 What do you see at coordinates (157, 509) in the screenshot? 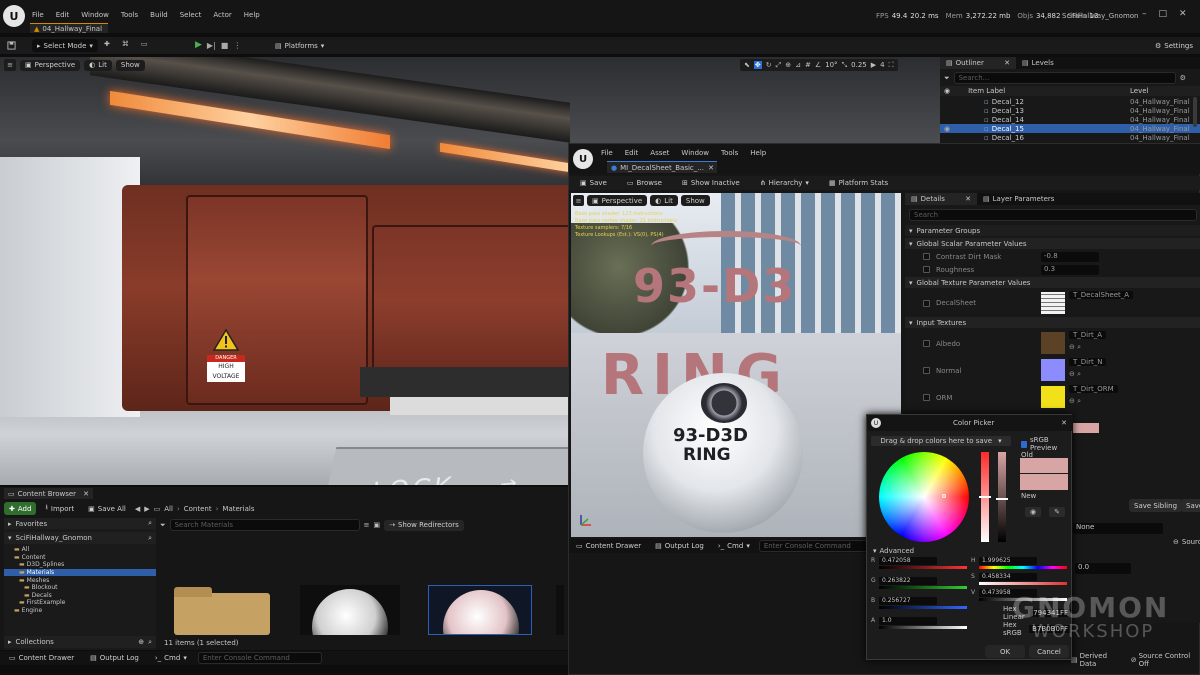
I see `folder-icon: ▭` at bounding box center [157, 509].